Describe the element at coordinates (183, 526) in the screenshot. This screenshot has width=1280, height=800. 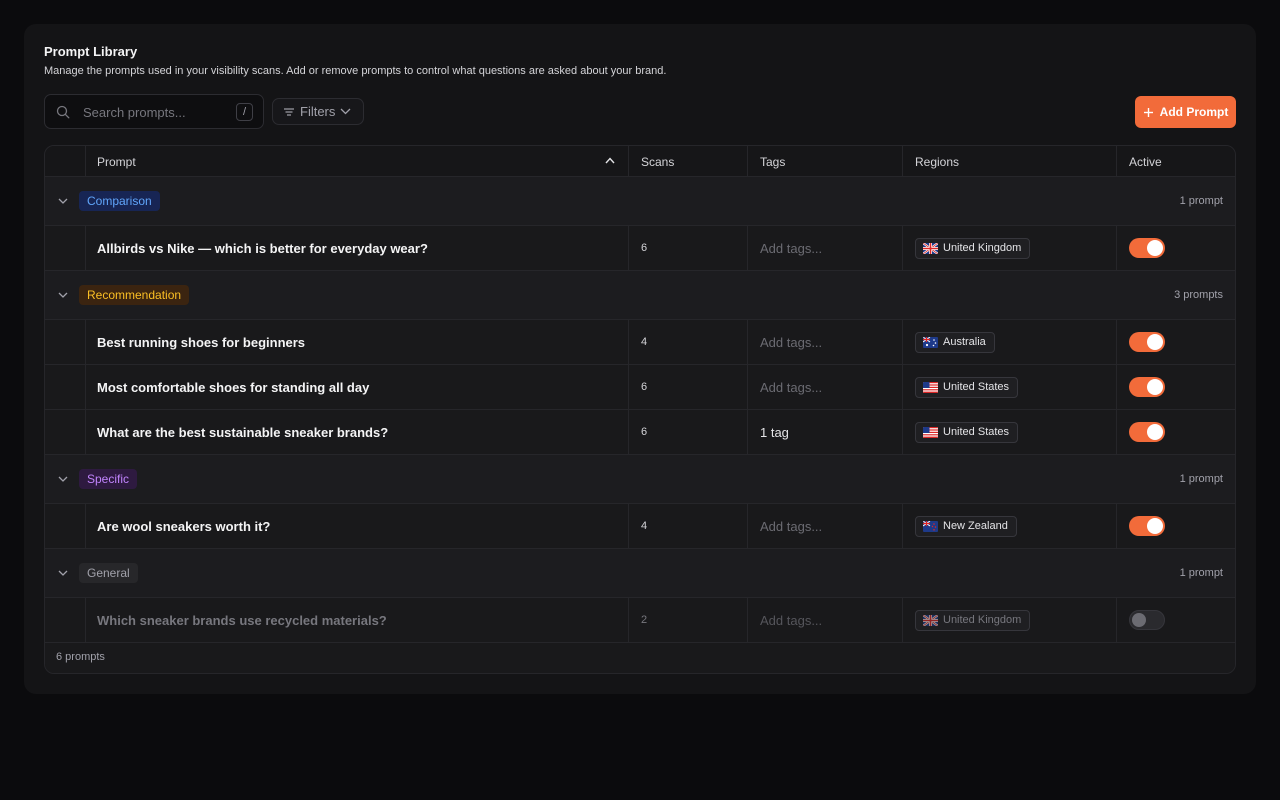
I see `prompt-text: Are wool sneakers worth it?` at that location.